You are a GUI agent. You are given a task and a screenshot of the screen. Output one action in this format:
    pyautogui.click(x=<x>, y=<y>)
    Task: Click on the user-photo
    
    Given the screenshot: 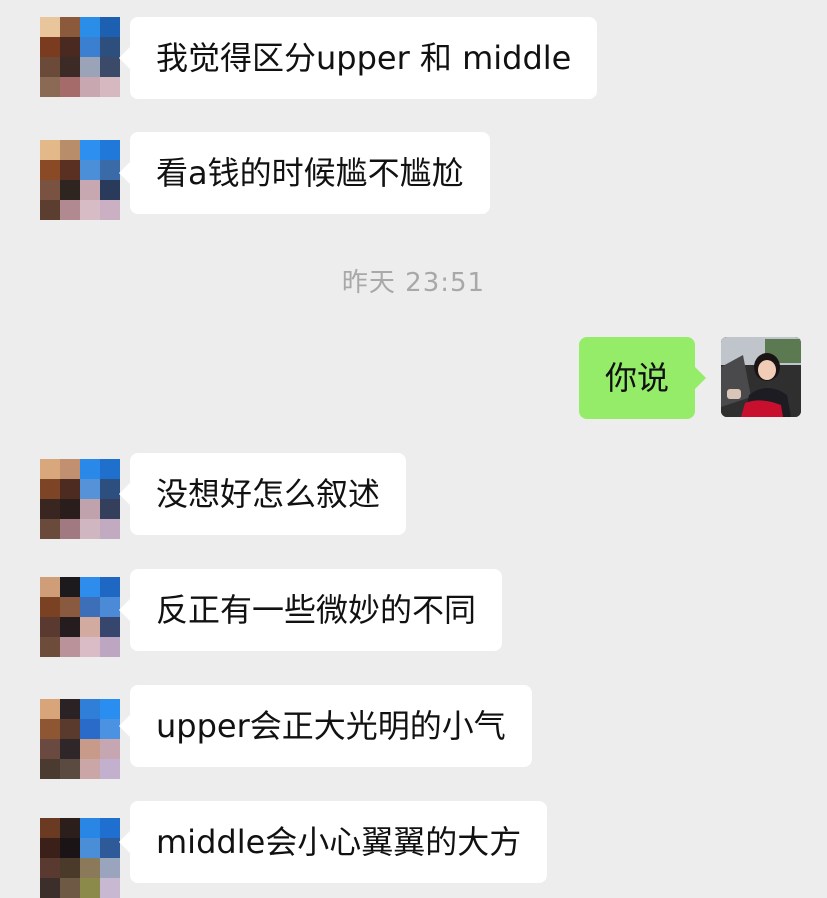 What is the action you would take?
    pyautogui.click(x=761, y=377)
    